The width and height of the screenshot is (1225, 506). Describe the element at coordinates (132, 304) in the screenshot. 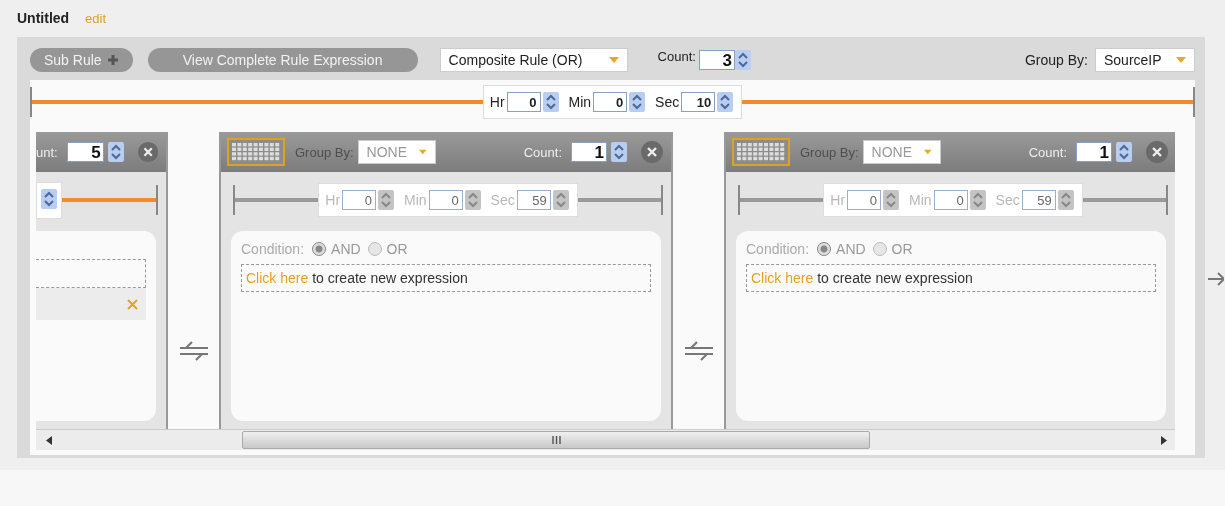

I see `remove-icon` at that location.